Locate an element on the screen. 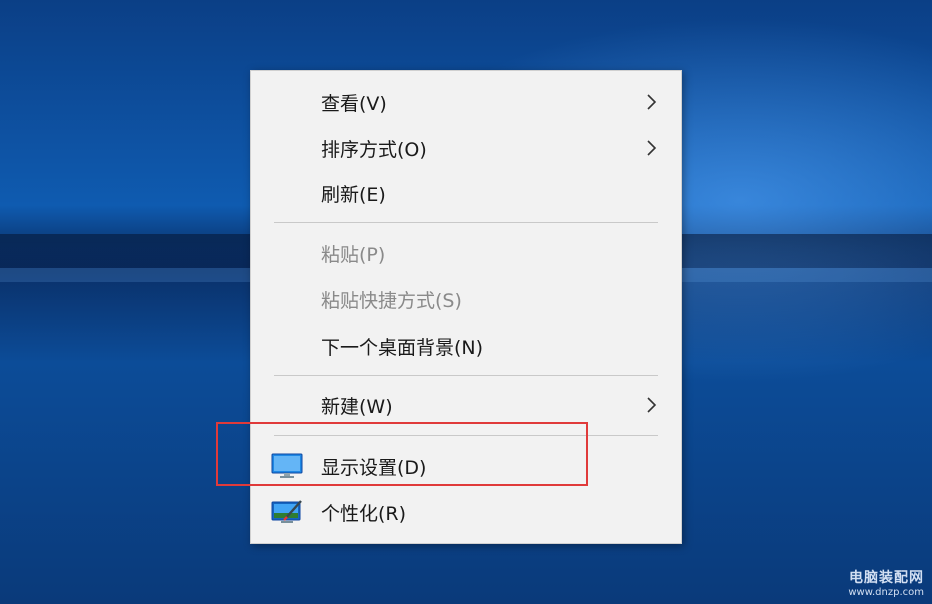 Image resolution: width=932 pixels, height=604 pixels. menu-item-sort-by: 排序方式(O) is located at coordinates (466, 148).